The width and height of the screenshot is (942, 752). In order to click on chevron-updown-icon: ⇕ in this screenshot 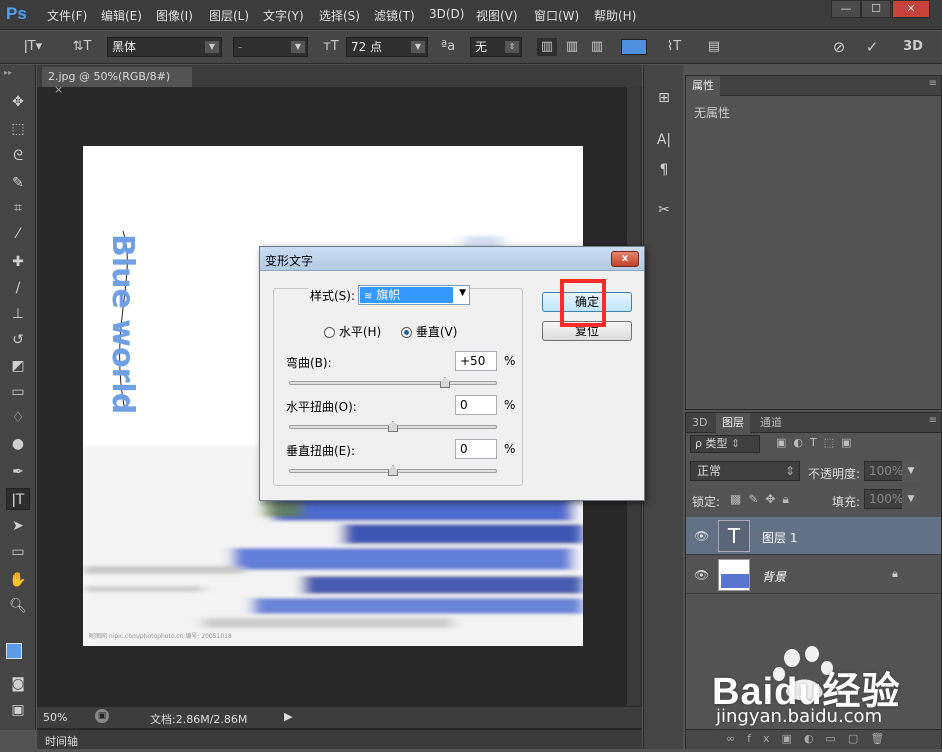, I will do `click(512, 47)`.